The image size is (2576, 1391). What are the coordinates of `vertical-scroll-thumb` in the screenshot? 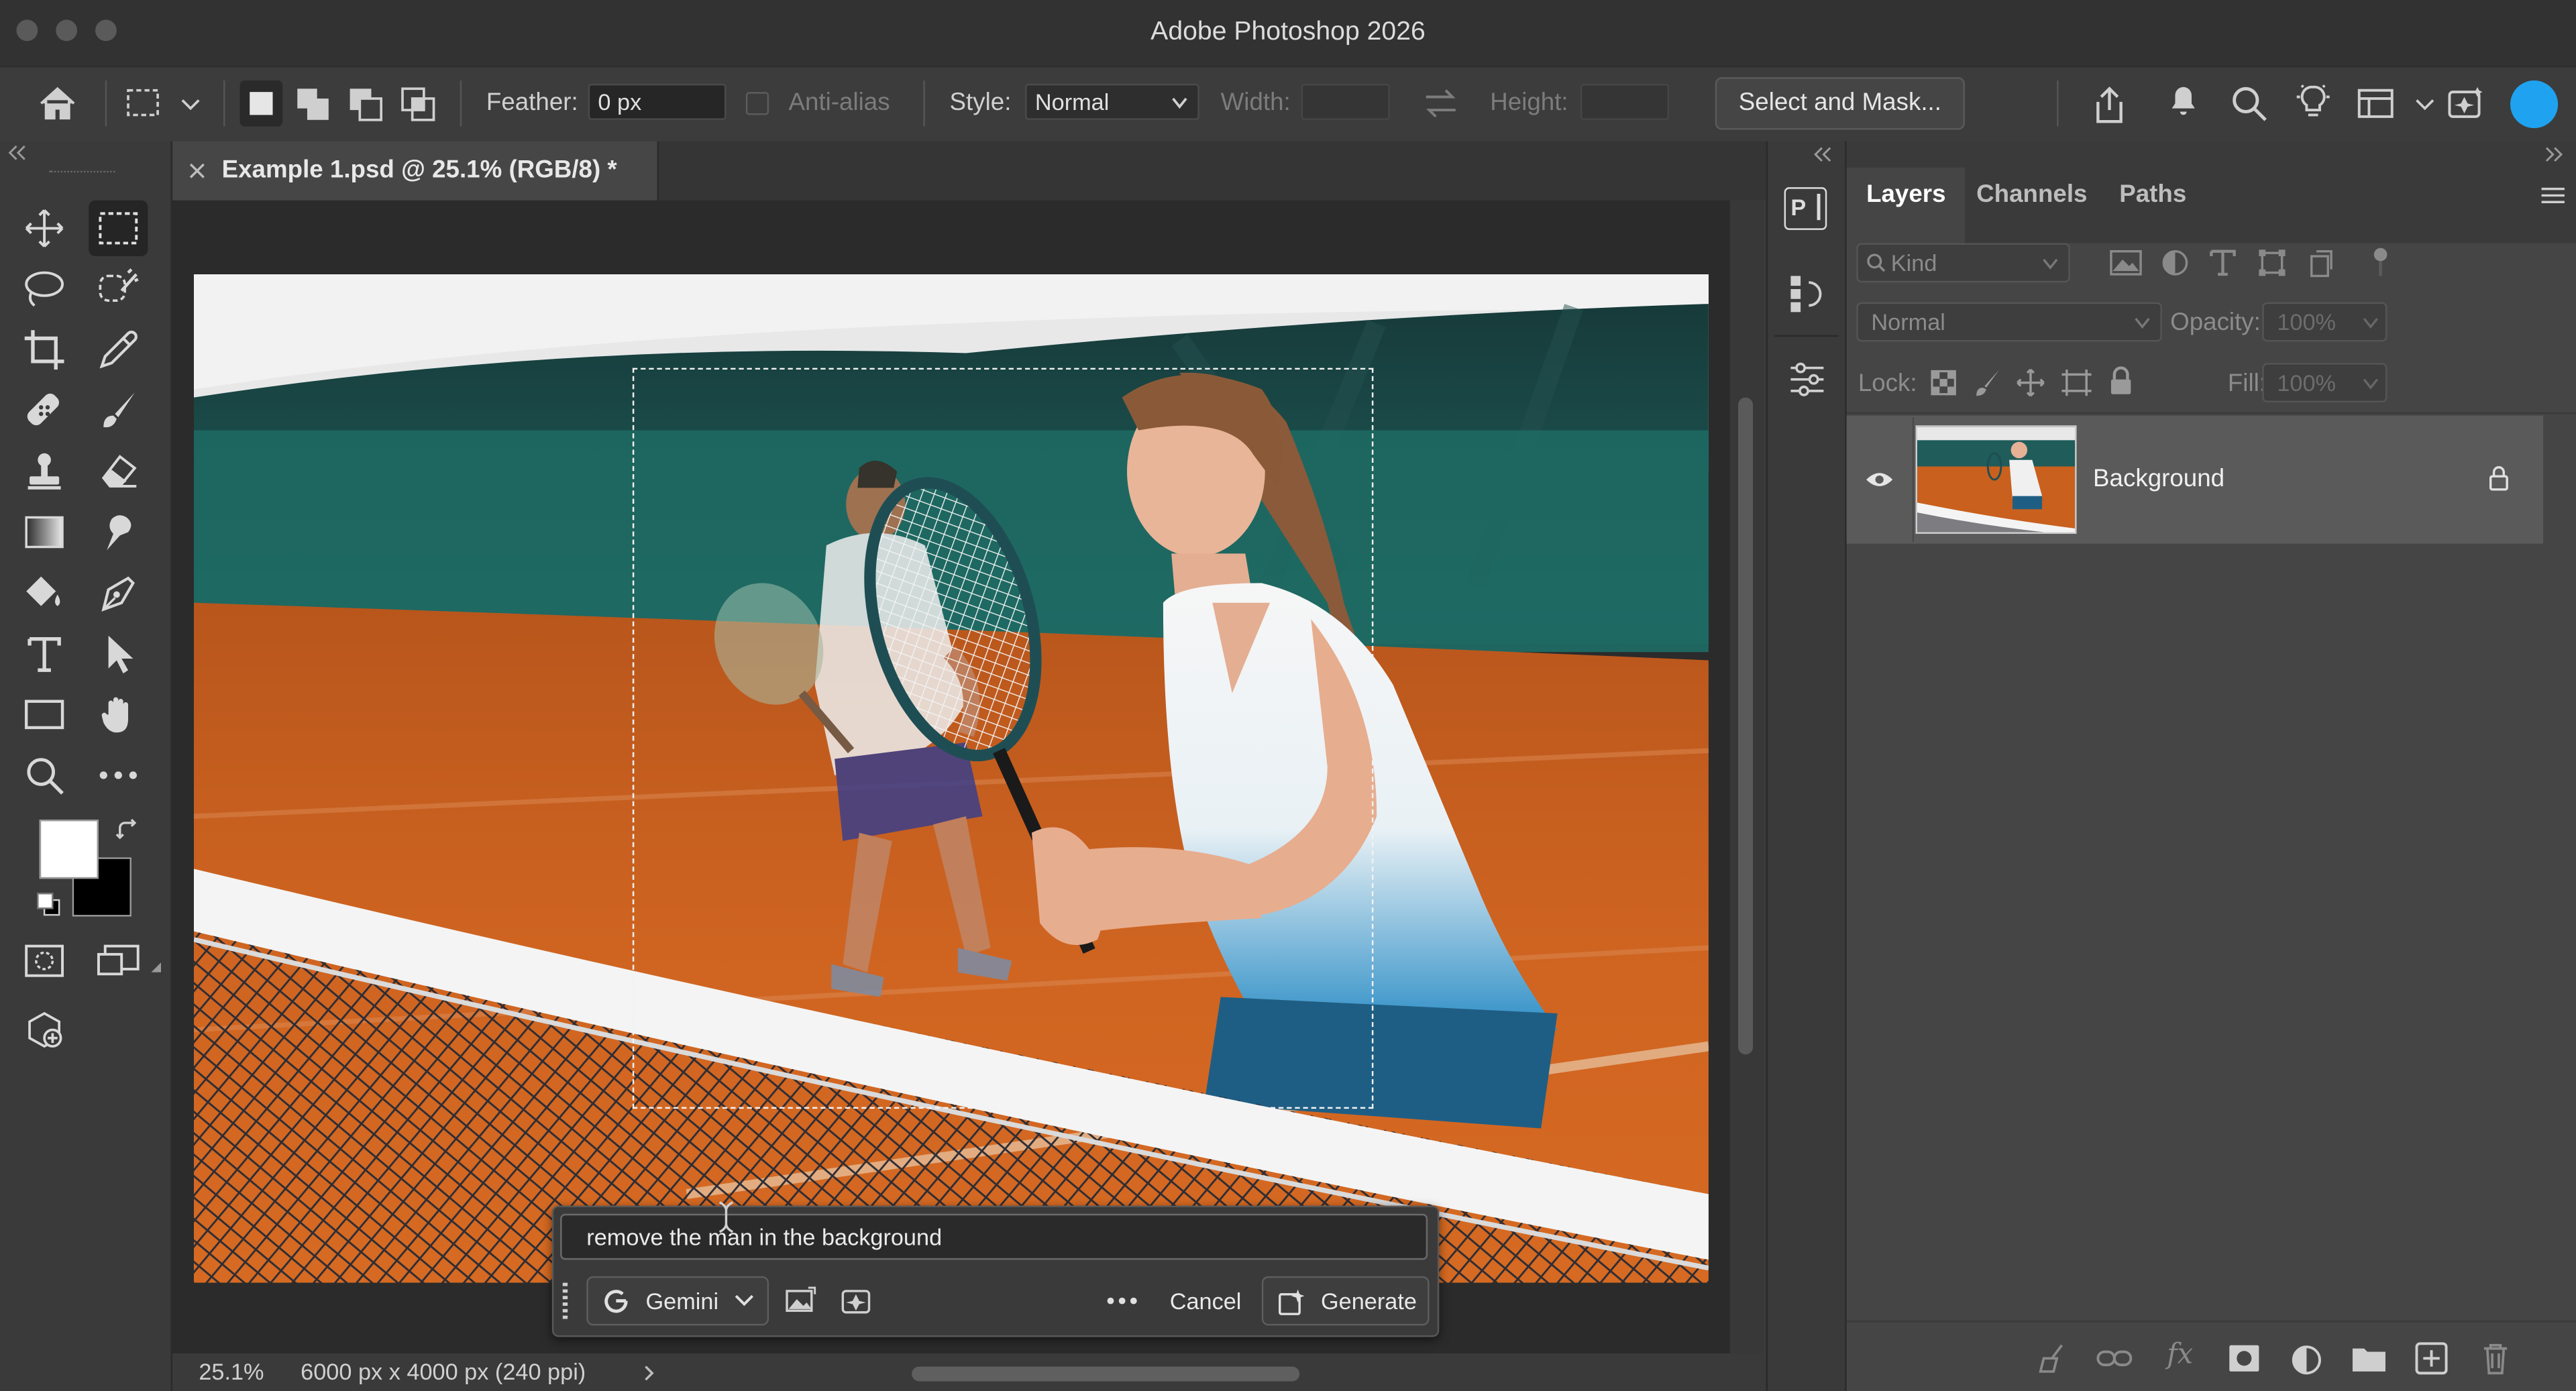 It's located at (1746, 726).